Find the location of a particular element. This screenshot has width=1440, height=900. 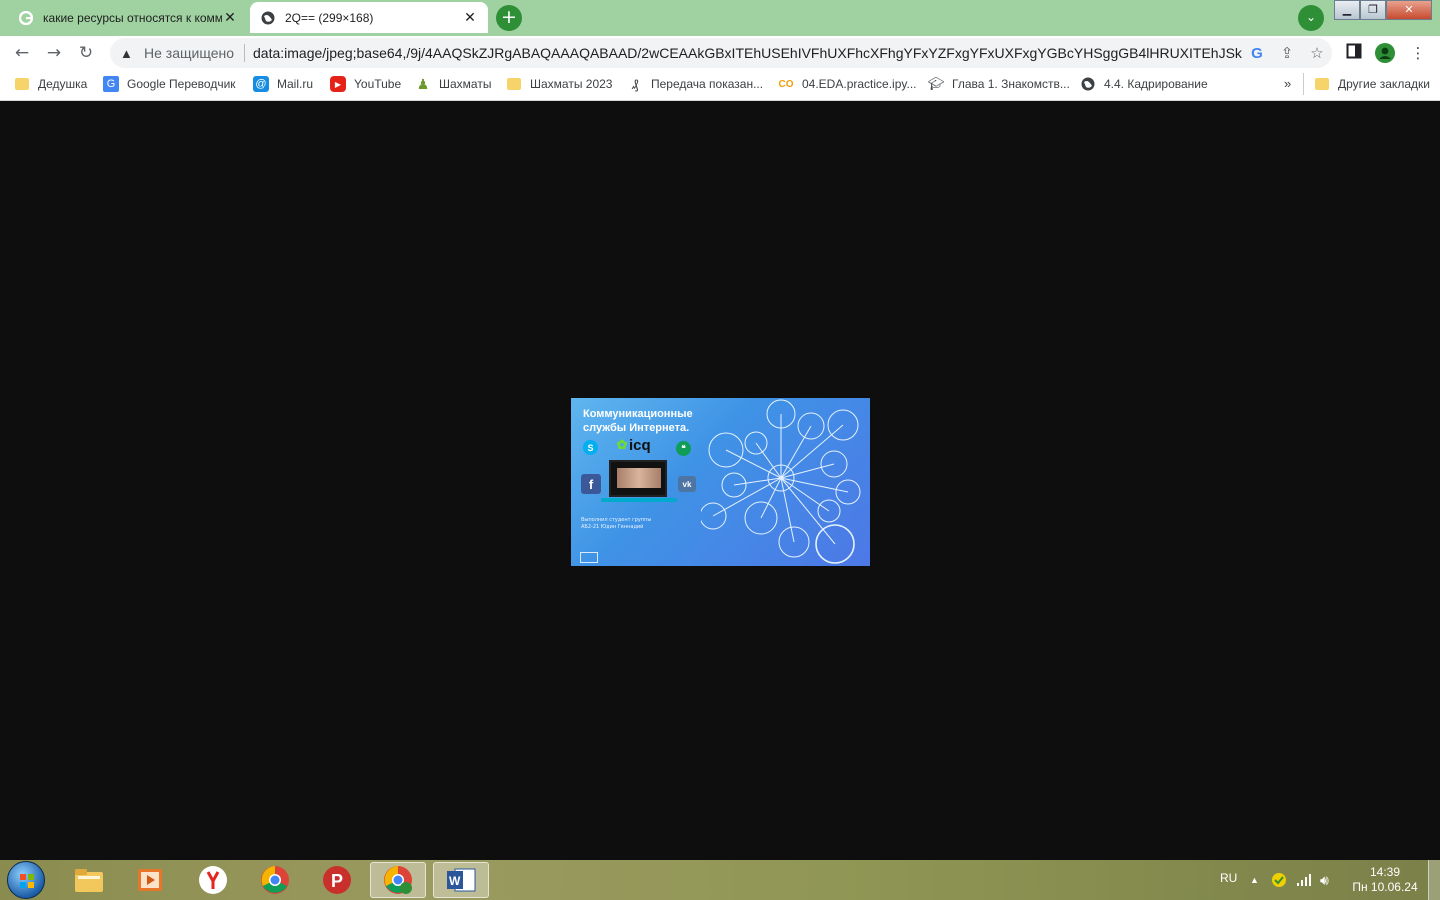

bookmark-folder: Шахматы 2023 is located at coordinates (559, 84).